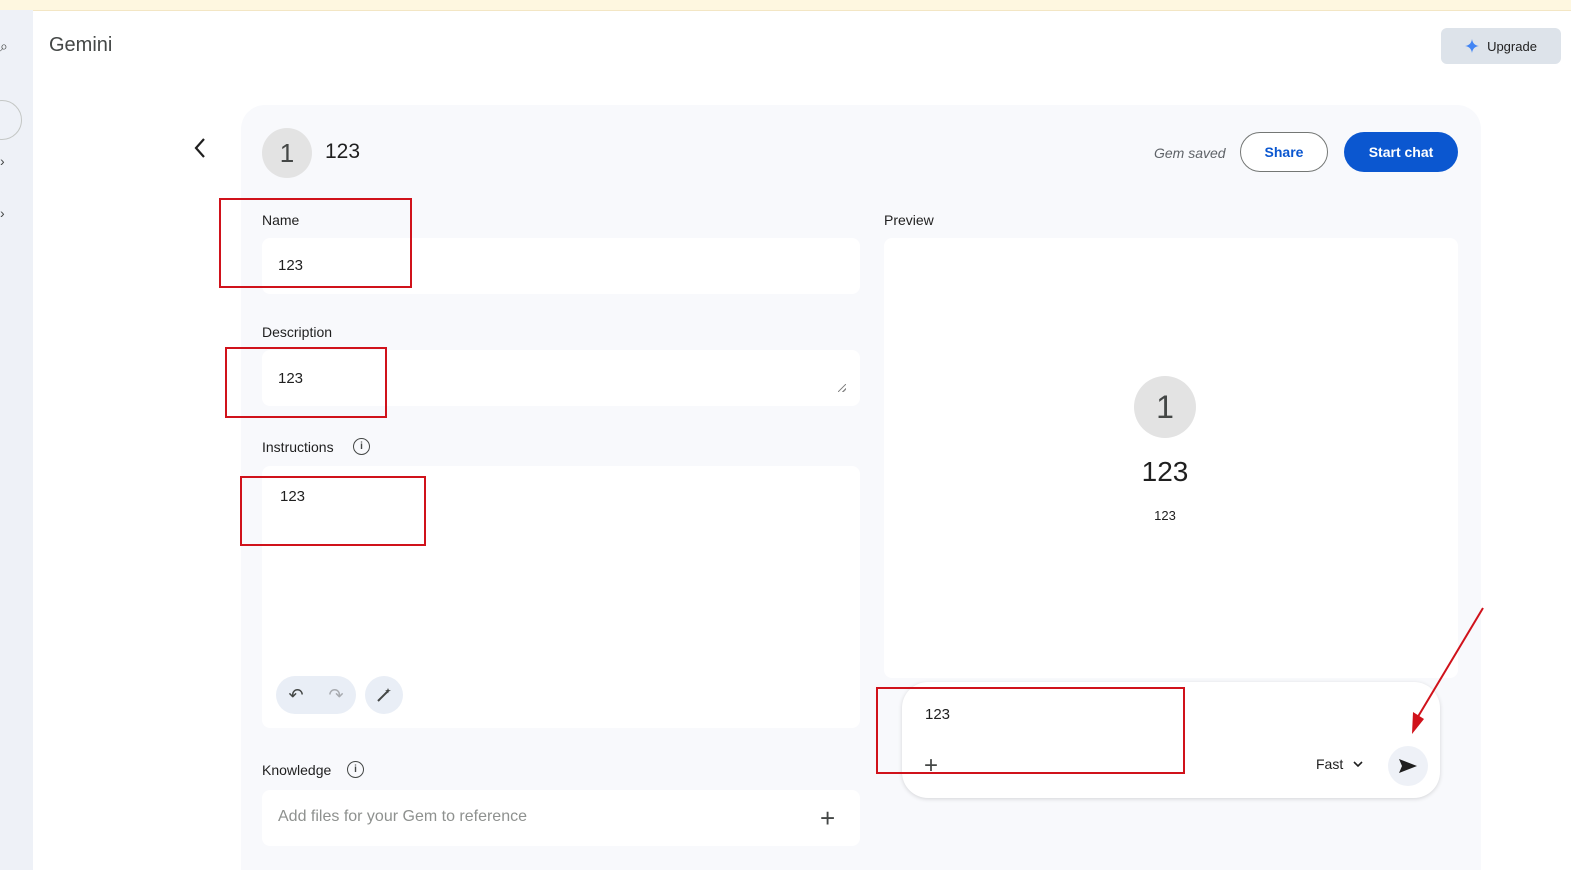  I want to click on upgrade-button: Upgrade, so click(1501, 46).